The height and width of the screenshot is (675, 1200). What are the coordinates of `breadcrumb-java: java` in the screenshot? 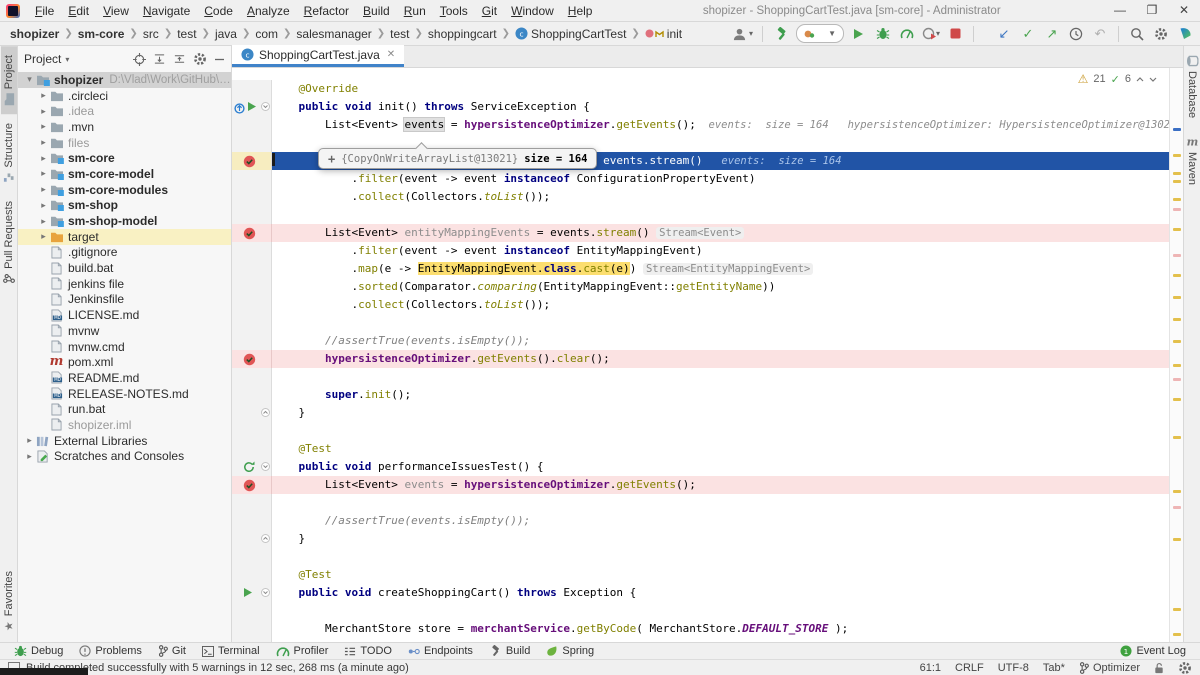 It's located at (226, 34).